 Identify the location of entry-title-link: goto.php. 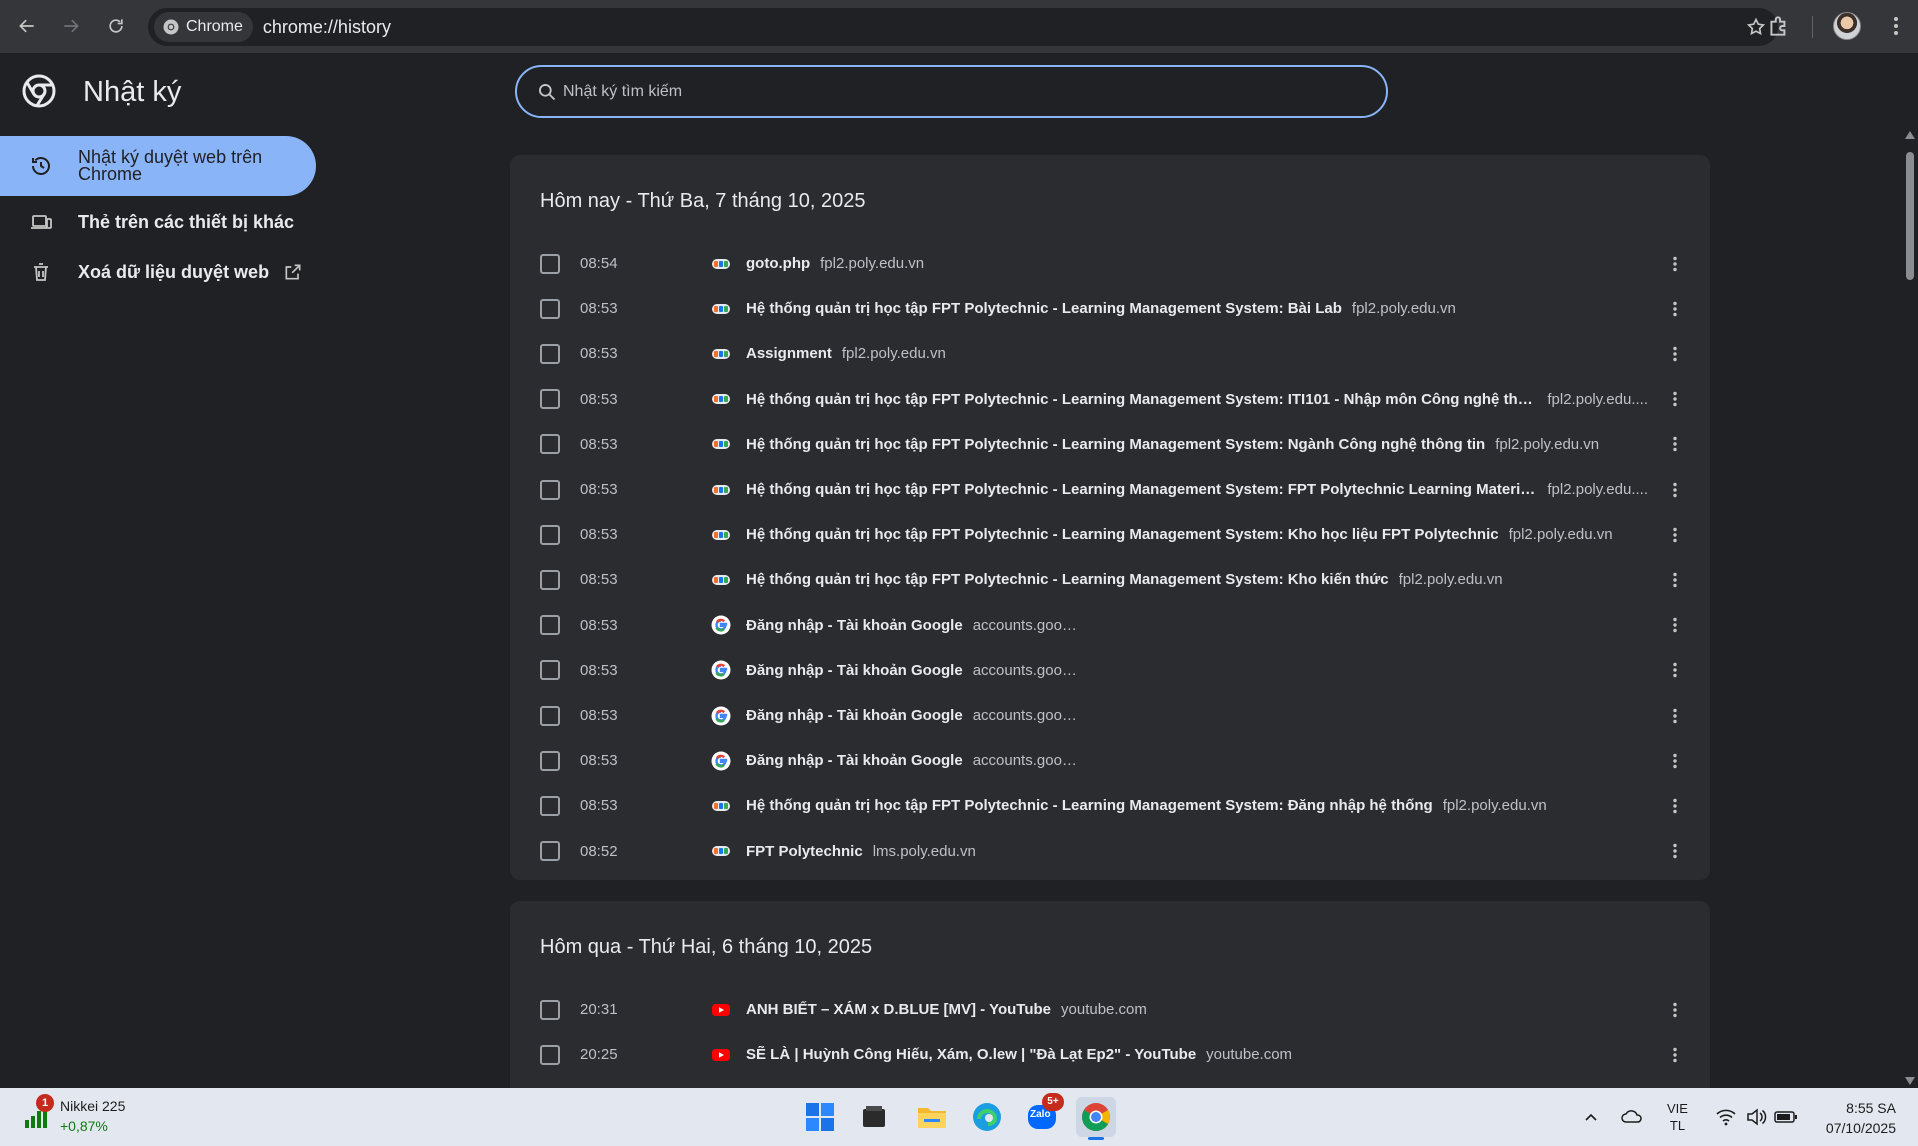
(778, 263).